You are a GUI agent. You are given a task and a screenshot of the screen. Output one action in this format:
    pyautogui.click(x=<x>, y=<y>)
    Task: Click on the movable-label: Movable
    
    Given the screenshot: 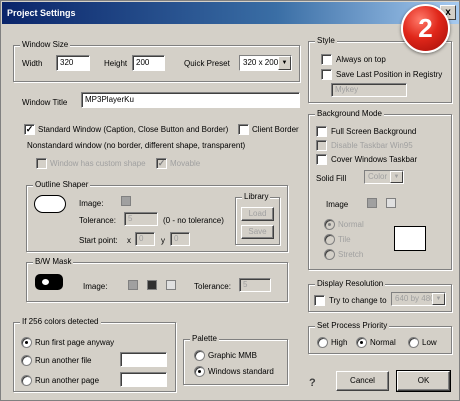 What is the action you would take?
    pyautogui.click(x=185, y=163)
    